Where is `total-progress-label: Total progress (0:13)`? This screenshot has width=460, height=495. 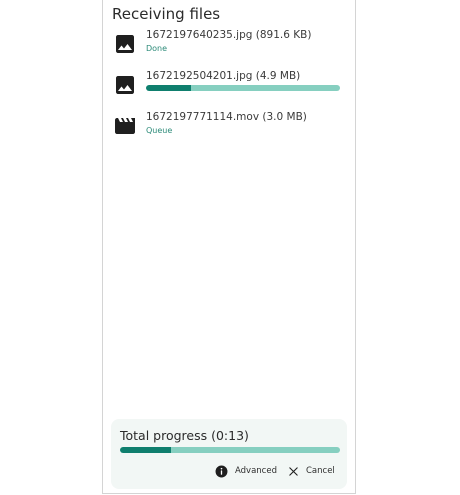
total-progress-label: Total progress (0:13) is located at coordinates (184, 435).